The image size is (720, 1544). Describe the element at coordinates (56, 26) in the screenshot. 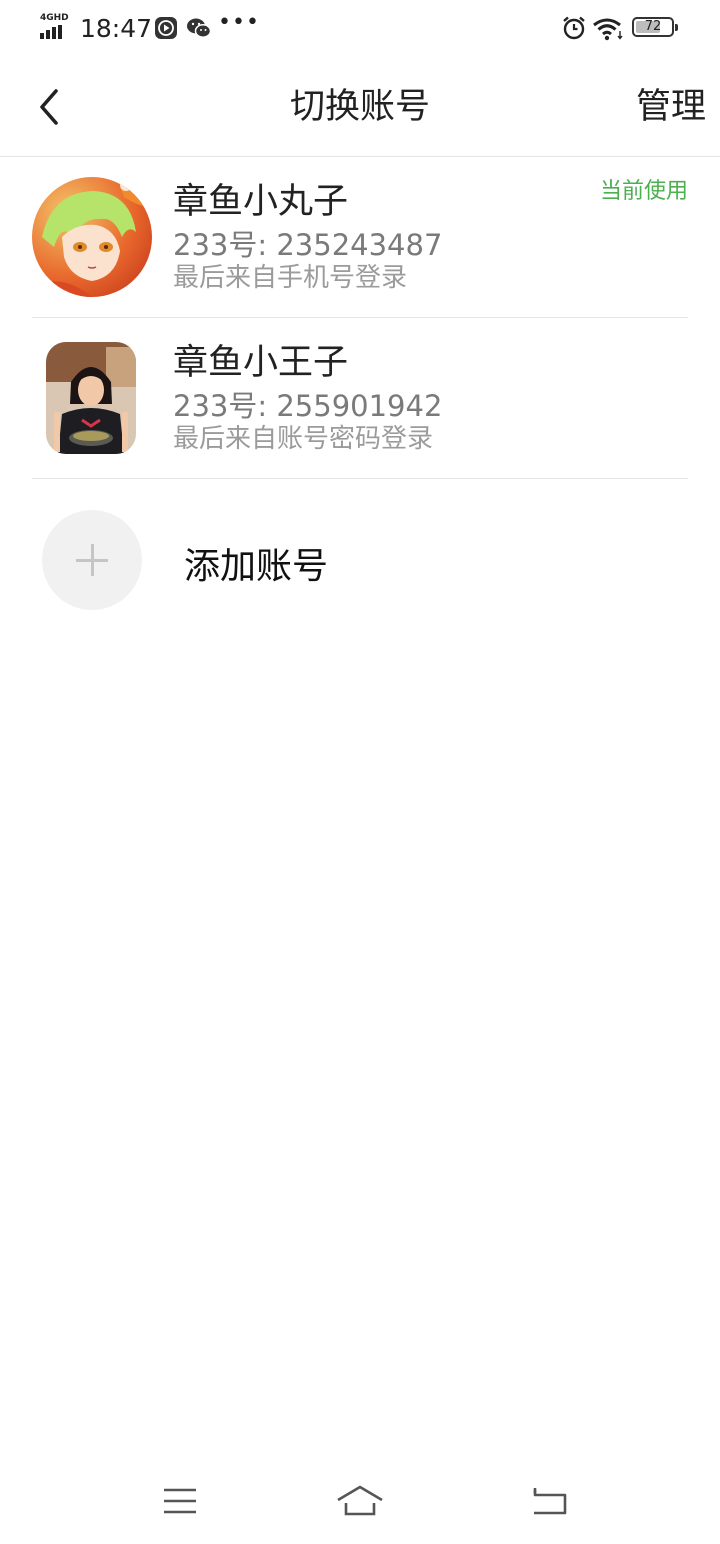

I see `signal-icon: 4GHD` at that location.